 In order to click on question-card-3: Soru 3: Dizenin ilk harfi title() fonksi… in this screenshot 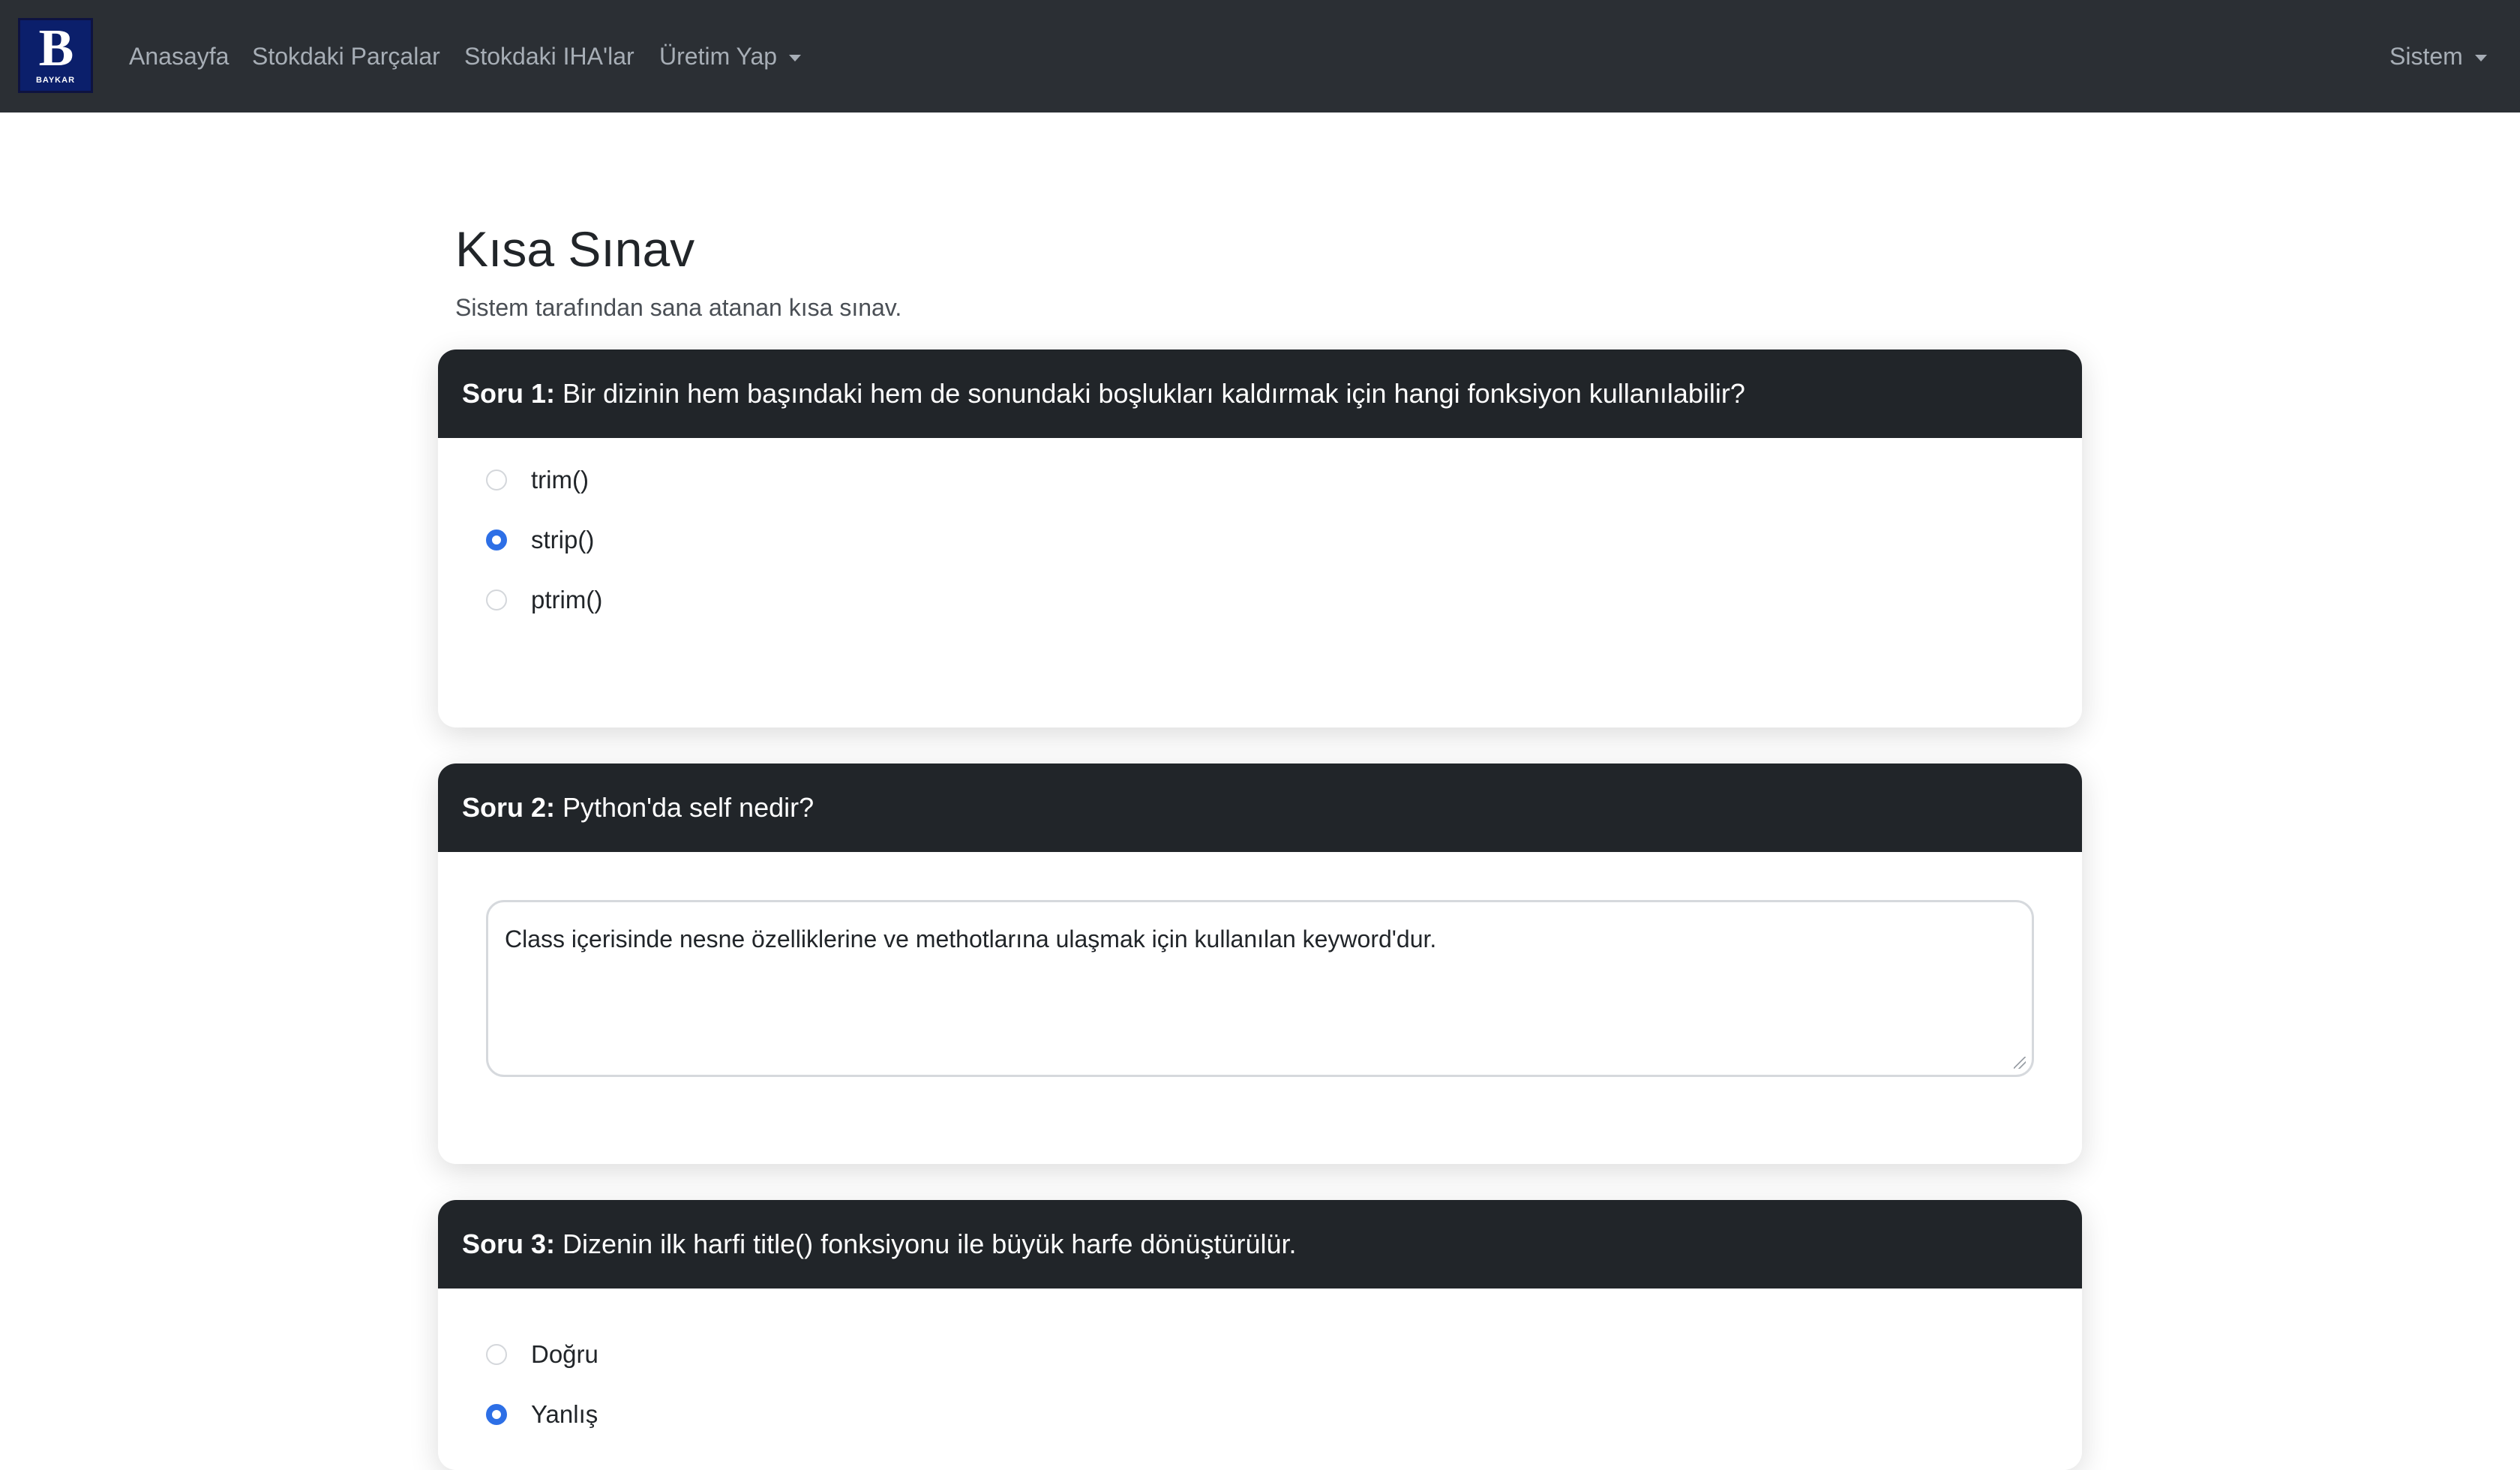, I will do `click(1260, 1335)`.